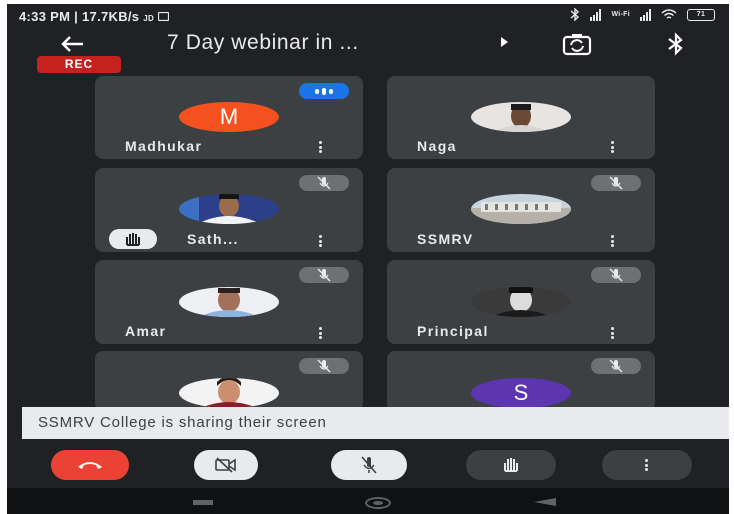 The height and width of the screenshot is (514, 734). I want to click on status-bar: 4:33 PM | 17.7KB/s JD Wi-Fi 71, so click(368, 16).